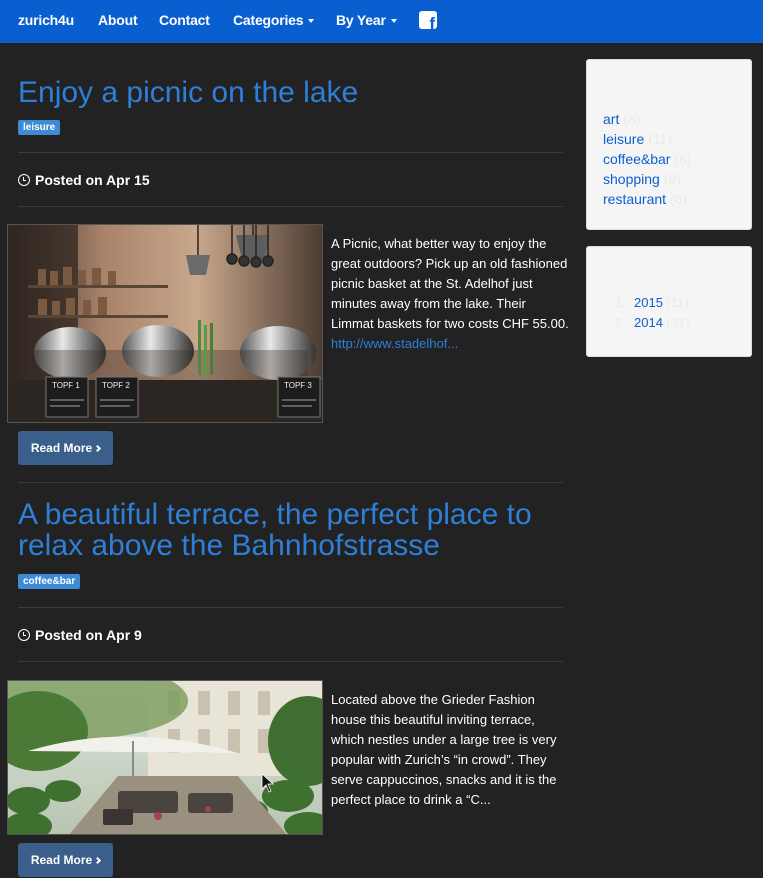 The image size is (763, 878). Describe the element at coordinates (88, 635) in the screenshot. I see `post-date-text: Posted on Apr 9` at that location.